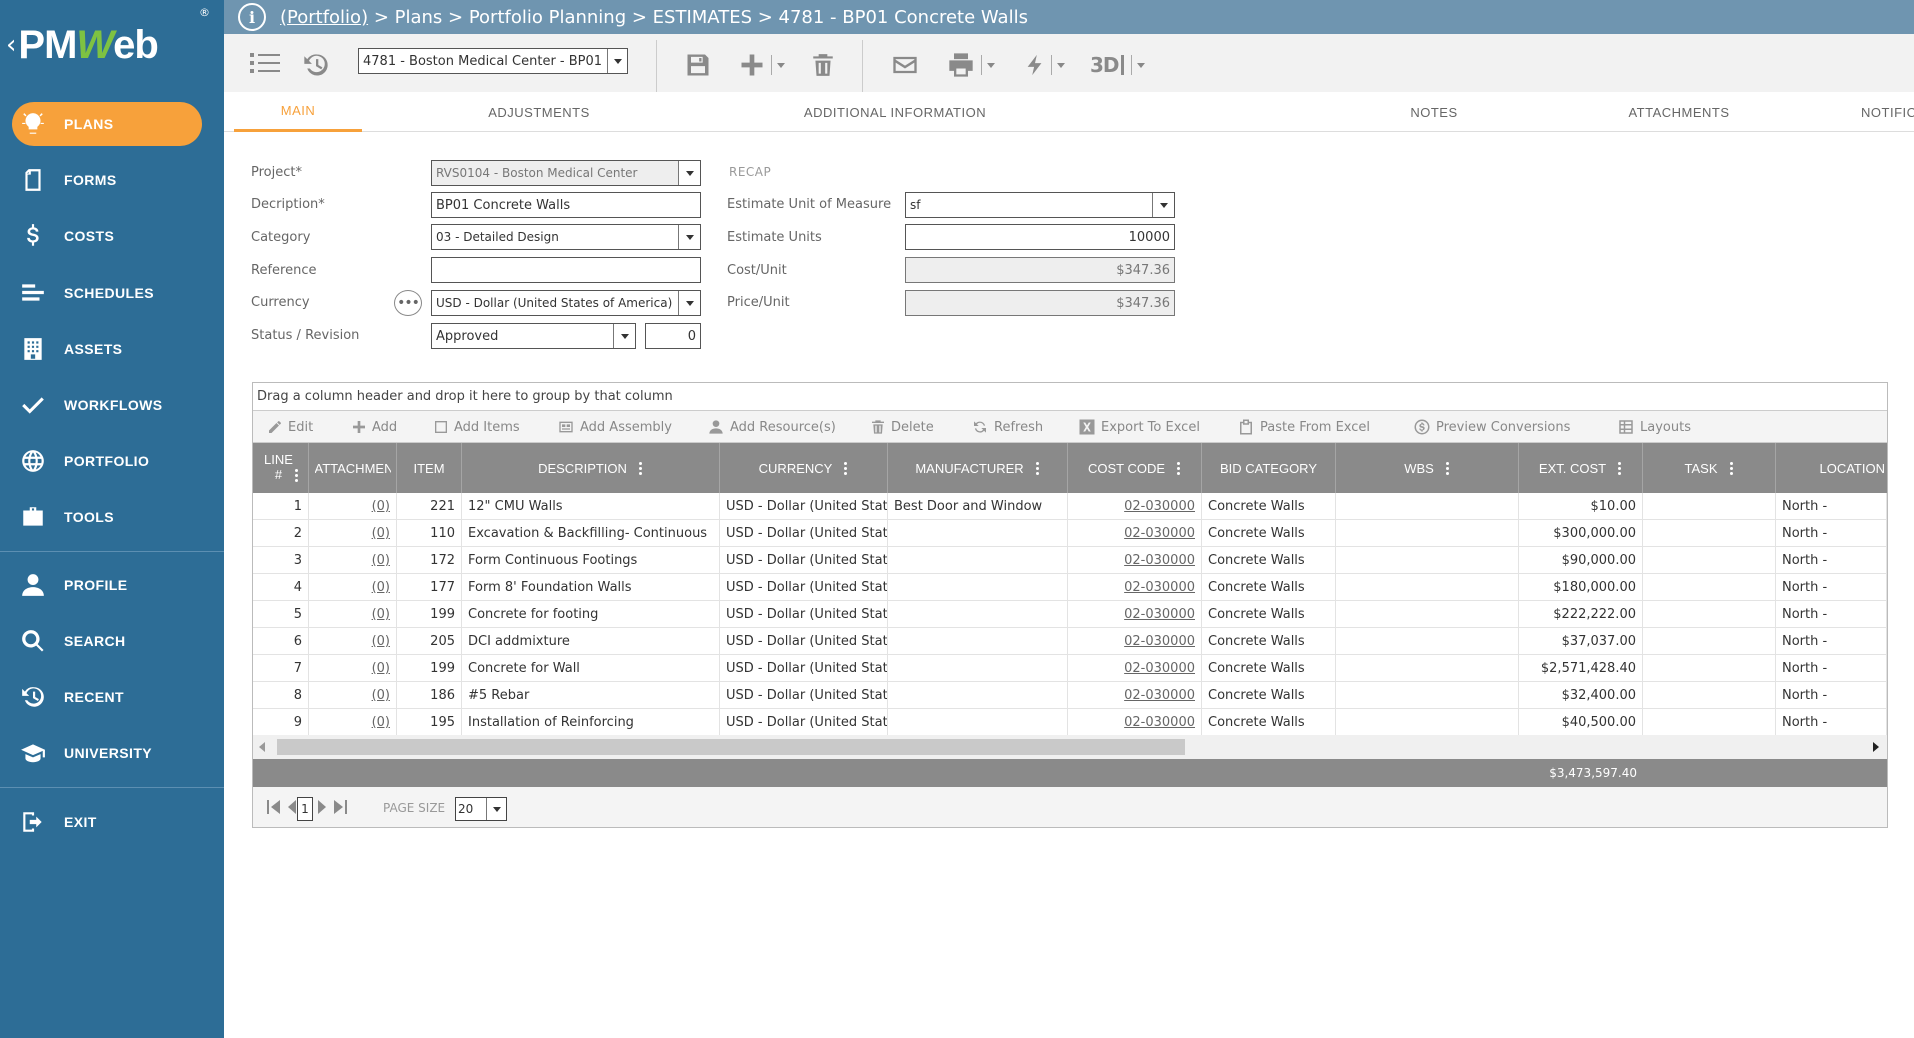 This screenshot has width=1914, height=1038. What do you see at coordinates (823, 65) in the screenshot?
I see `delete-icon` at bounding box center [823, 65].